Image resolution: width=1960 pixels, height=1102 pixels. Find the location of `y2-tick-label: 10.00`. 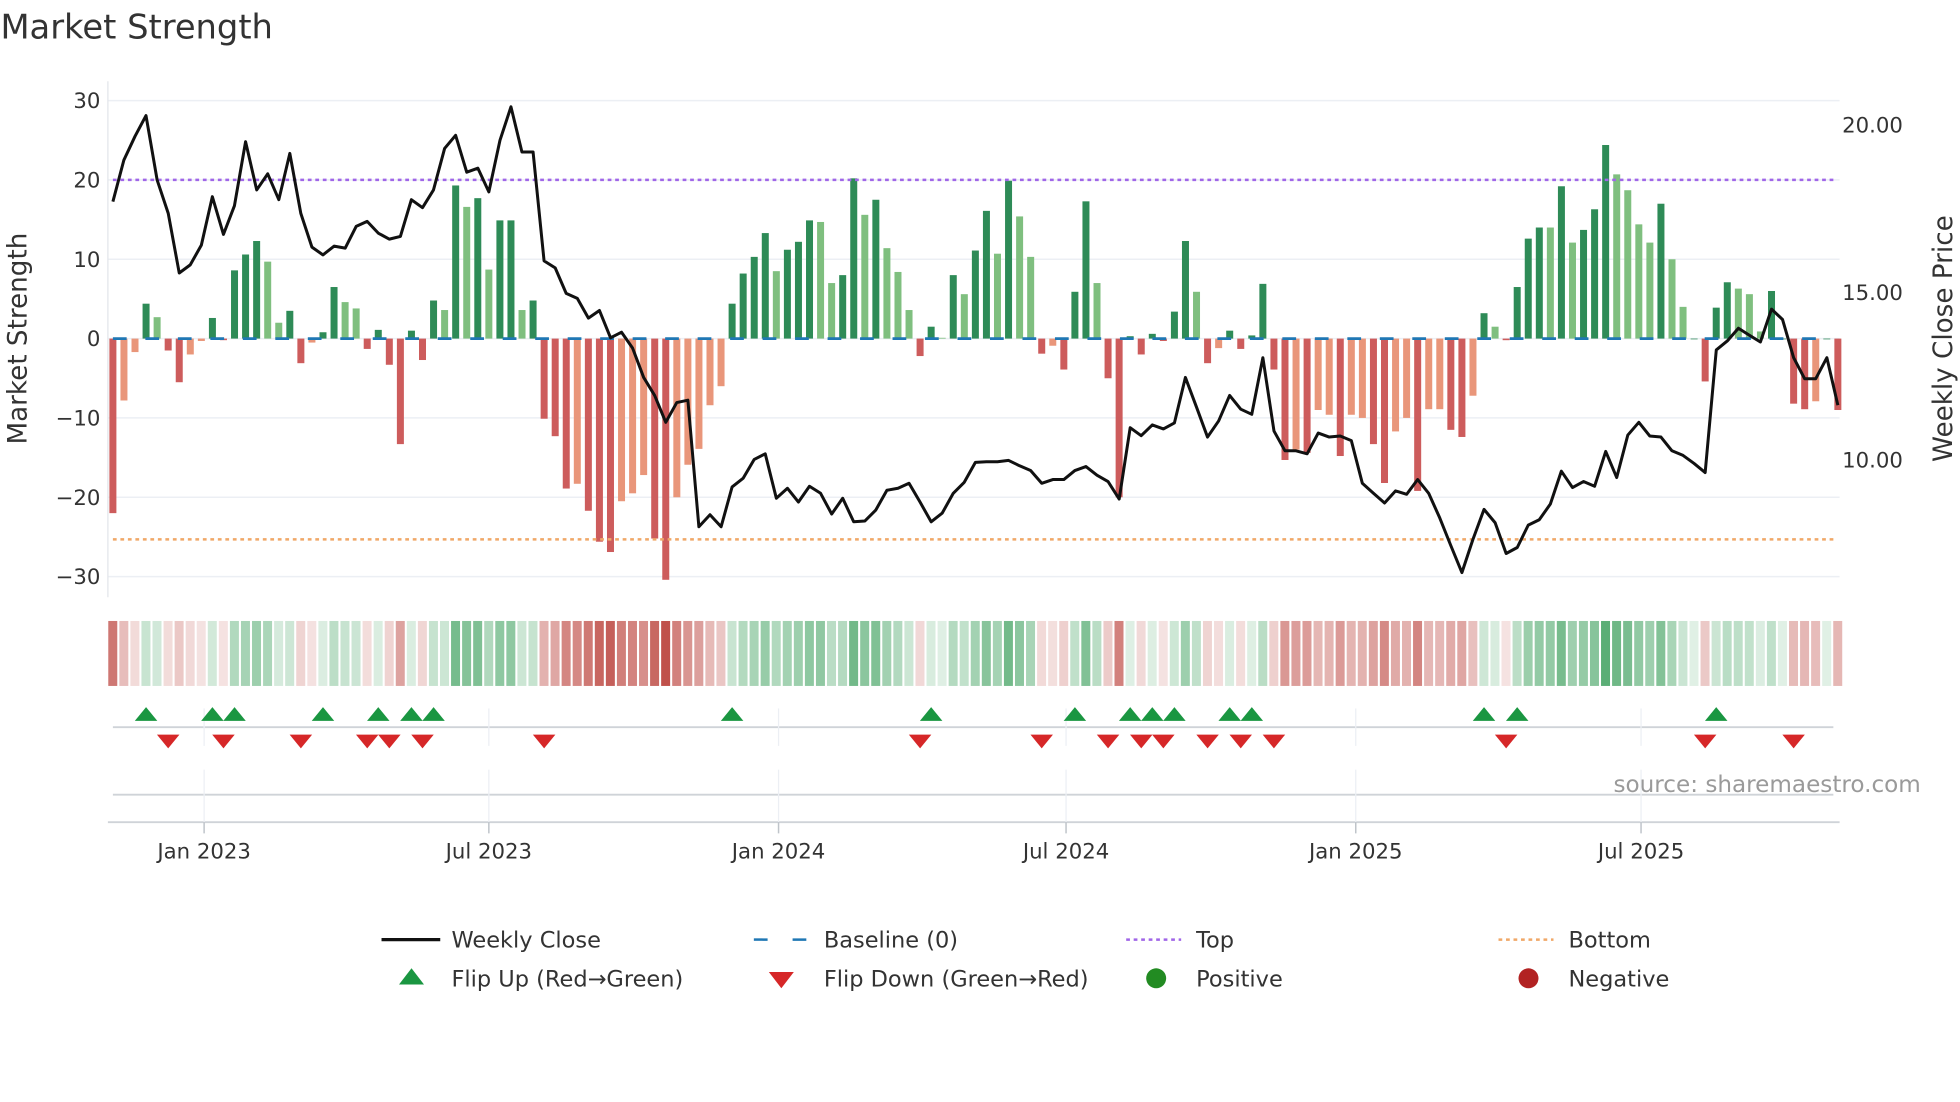

y2-tick-label: 10.00 is located at coordinates (1872, 460).